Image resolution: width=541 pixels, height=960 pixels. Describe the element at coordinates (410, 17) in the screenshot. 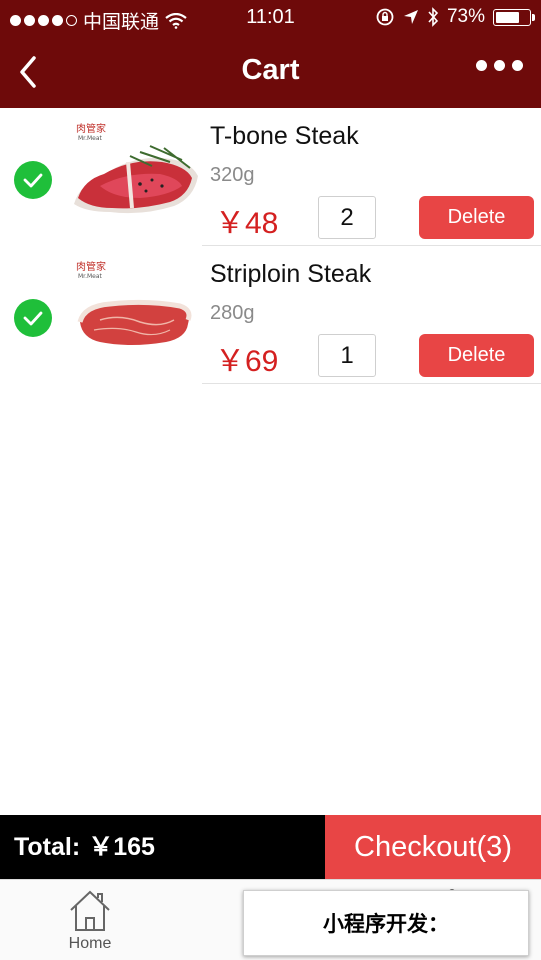

I see `location-arrow-icon` at that location.